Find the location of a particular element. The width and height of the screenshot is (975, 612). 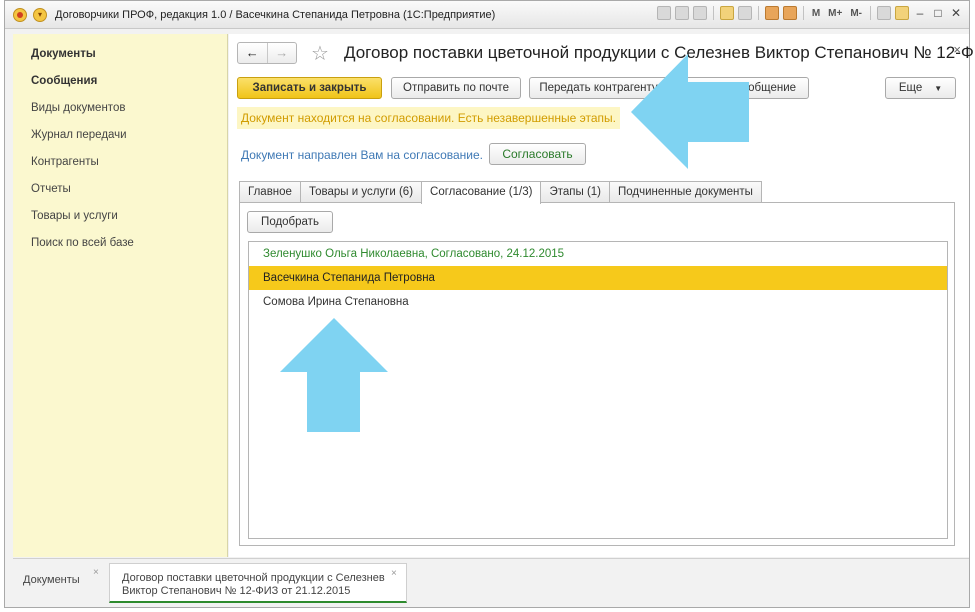

pick-button: Подобрать is located at coordinates (290, 222).